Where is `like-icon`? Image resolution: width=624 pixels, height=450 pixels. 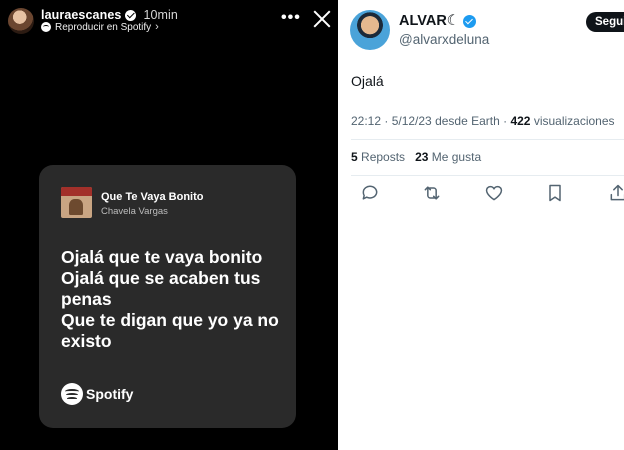
like-icon is located at coordinates (495, 194).